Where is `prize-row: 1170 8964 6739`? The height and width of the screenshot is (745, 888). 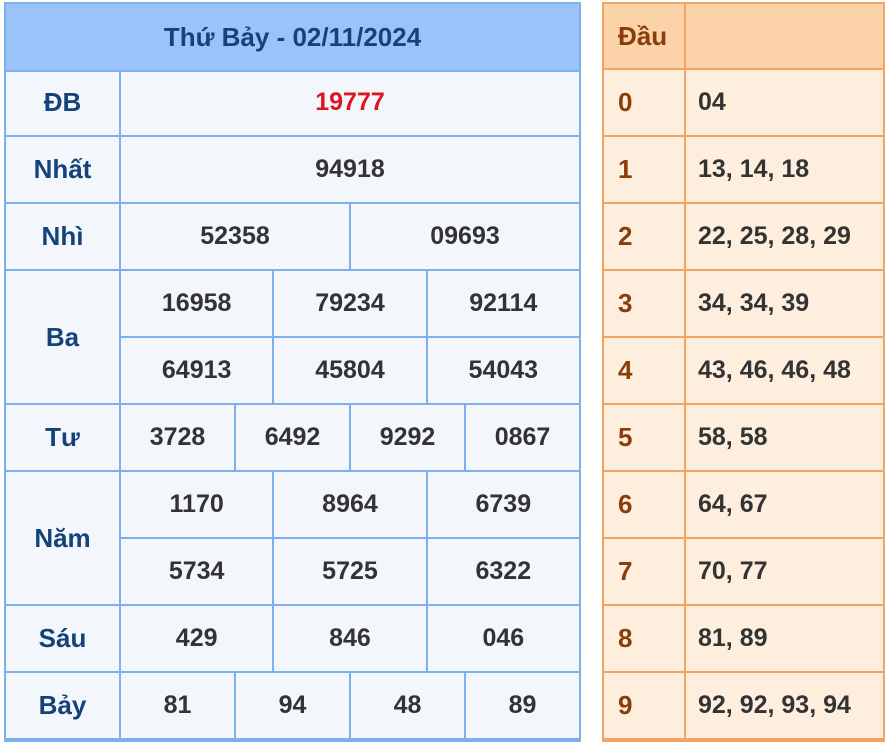
prize-row: 1170 8964 6739 is located at coordinates (350, 505).